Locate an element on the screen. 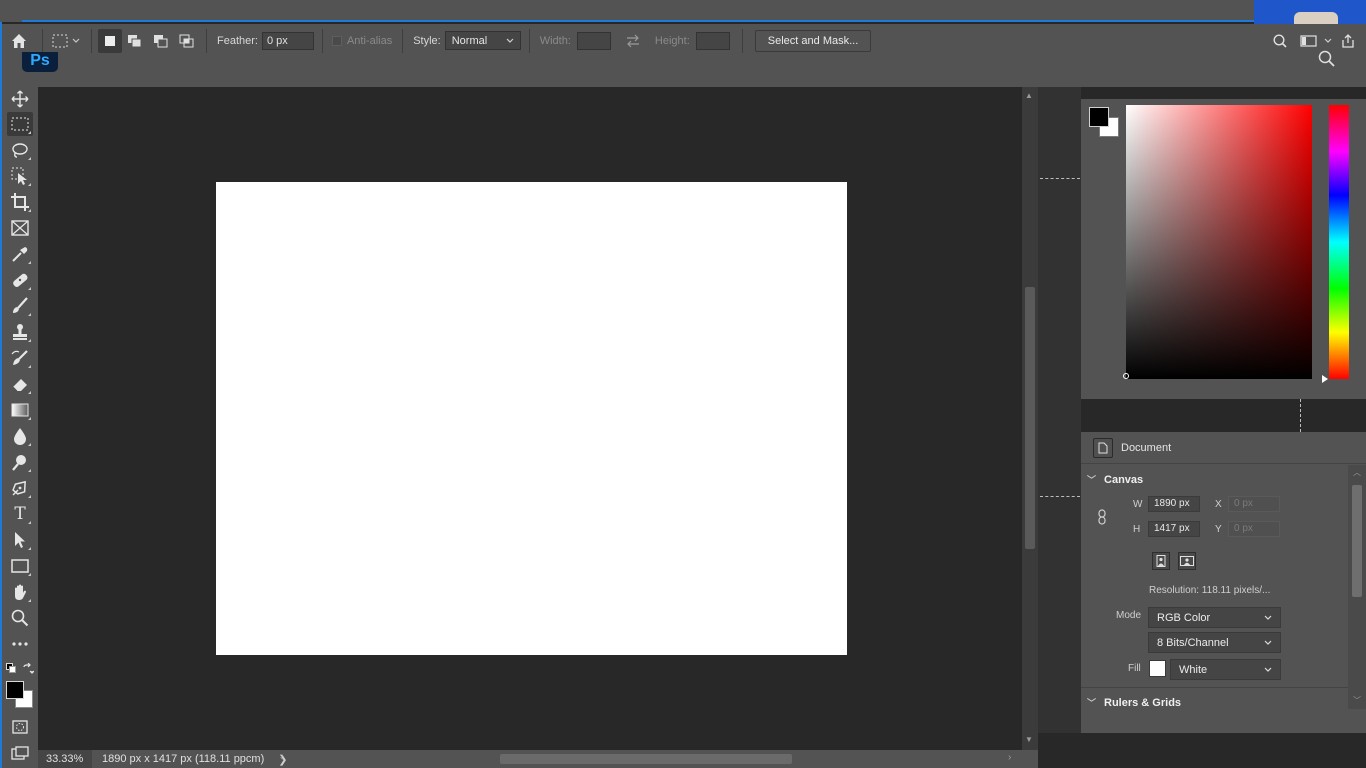 The height and width of the screenshot is (768, 1366). crop-tool is located at coordinates (20, 202).